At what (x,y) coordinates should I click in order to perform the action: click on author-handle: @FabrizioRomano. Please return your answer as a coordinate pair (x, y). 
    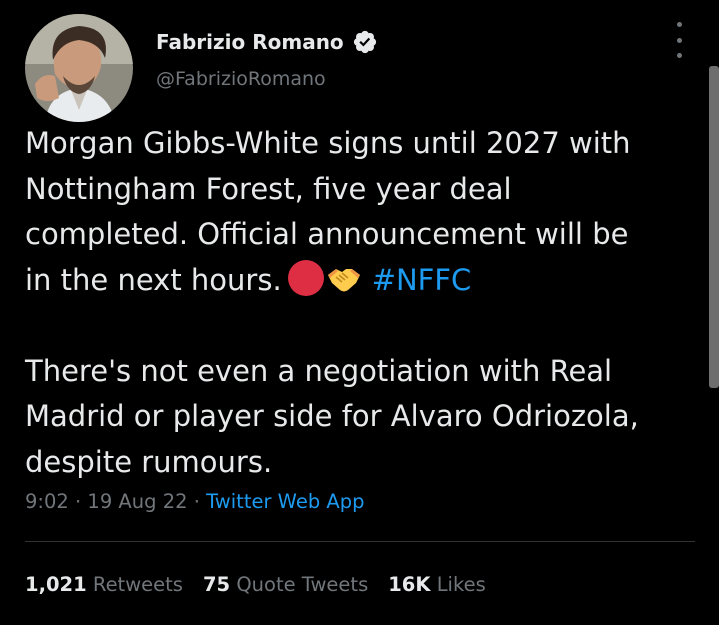
    Looking at the image, I should click on (241, 79).